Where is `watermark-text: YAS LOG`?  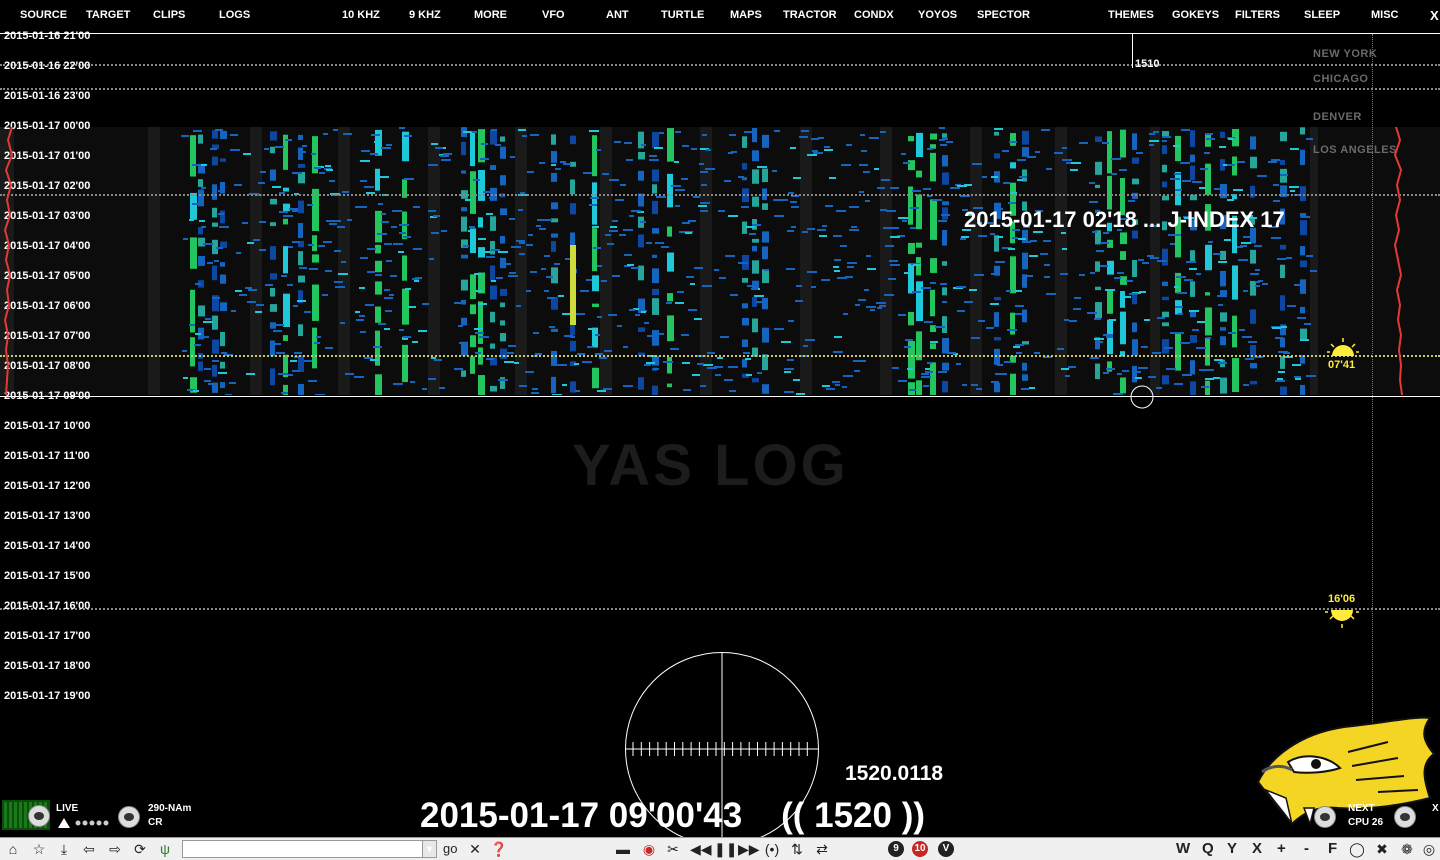
watermark-text: YAS LOG is located at coordinates (710, 465).